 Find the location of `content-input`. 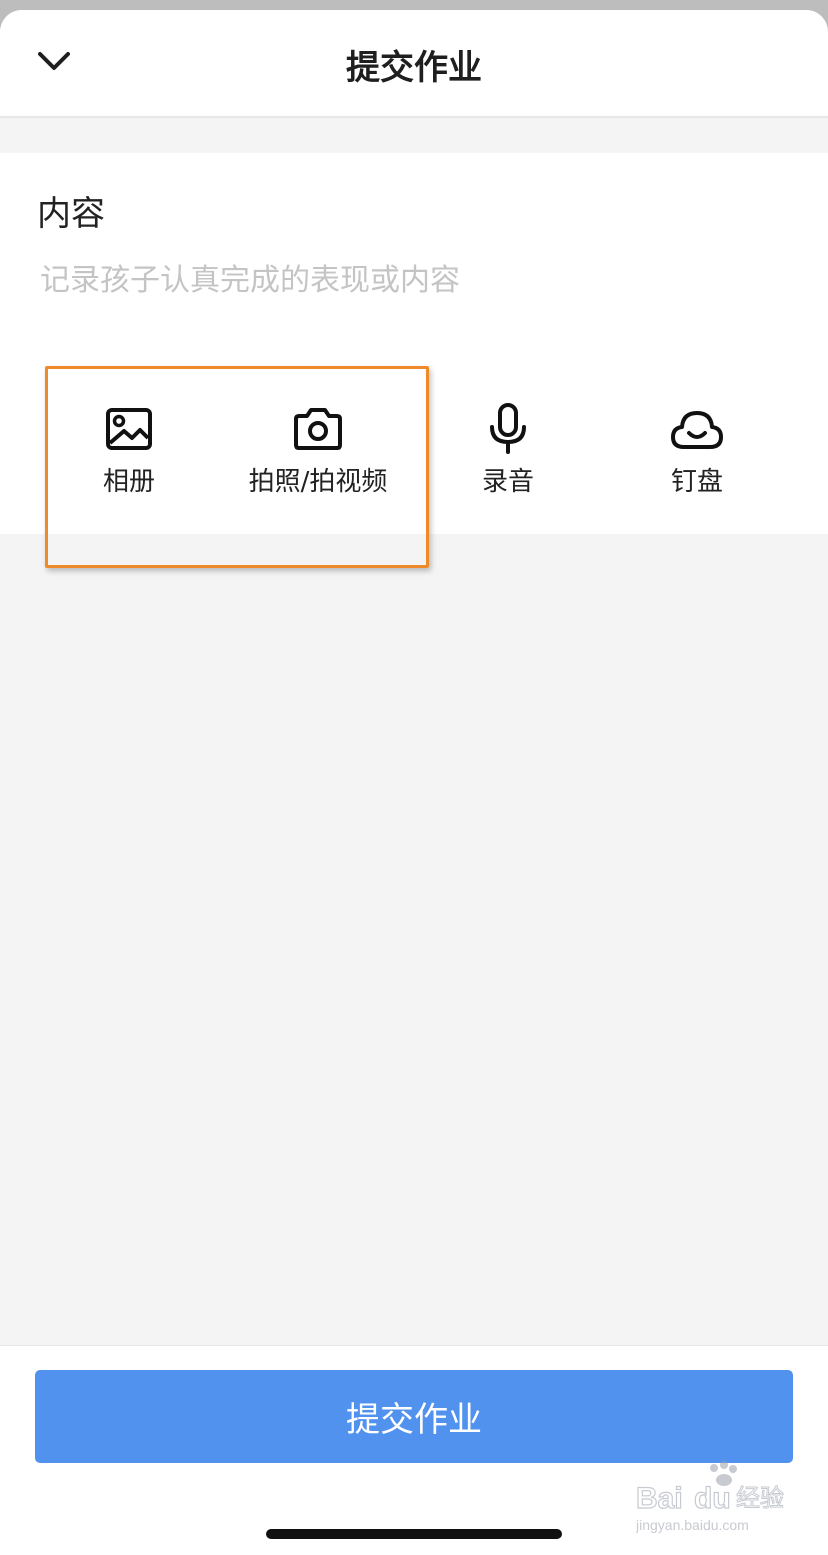

content-input is located at coordinates (410, 280).